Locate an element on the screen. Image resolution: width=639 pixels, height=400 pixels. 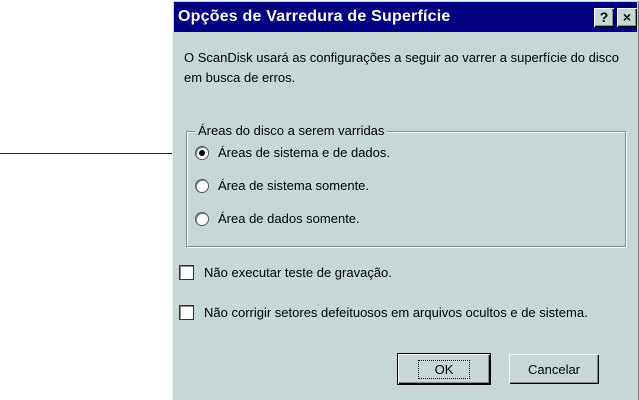
checkbox-no-write-test: Não executar teste de gravação. is located at coordinates (285, 272).